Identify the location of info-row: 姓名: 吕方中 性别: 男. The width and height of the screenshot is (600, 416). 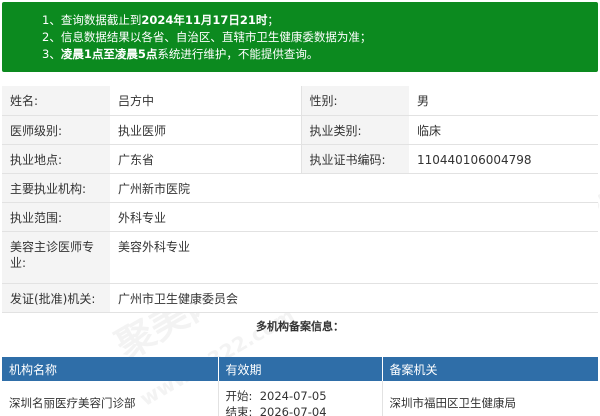
(300, 101).